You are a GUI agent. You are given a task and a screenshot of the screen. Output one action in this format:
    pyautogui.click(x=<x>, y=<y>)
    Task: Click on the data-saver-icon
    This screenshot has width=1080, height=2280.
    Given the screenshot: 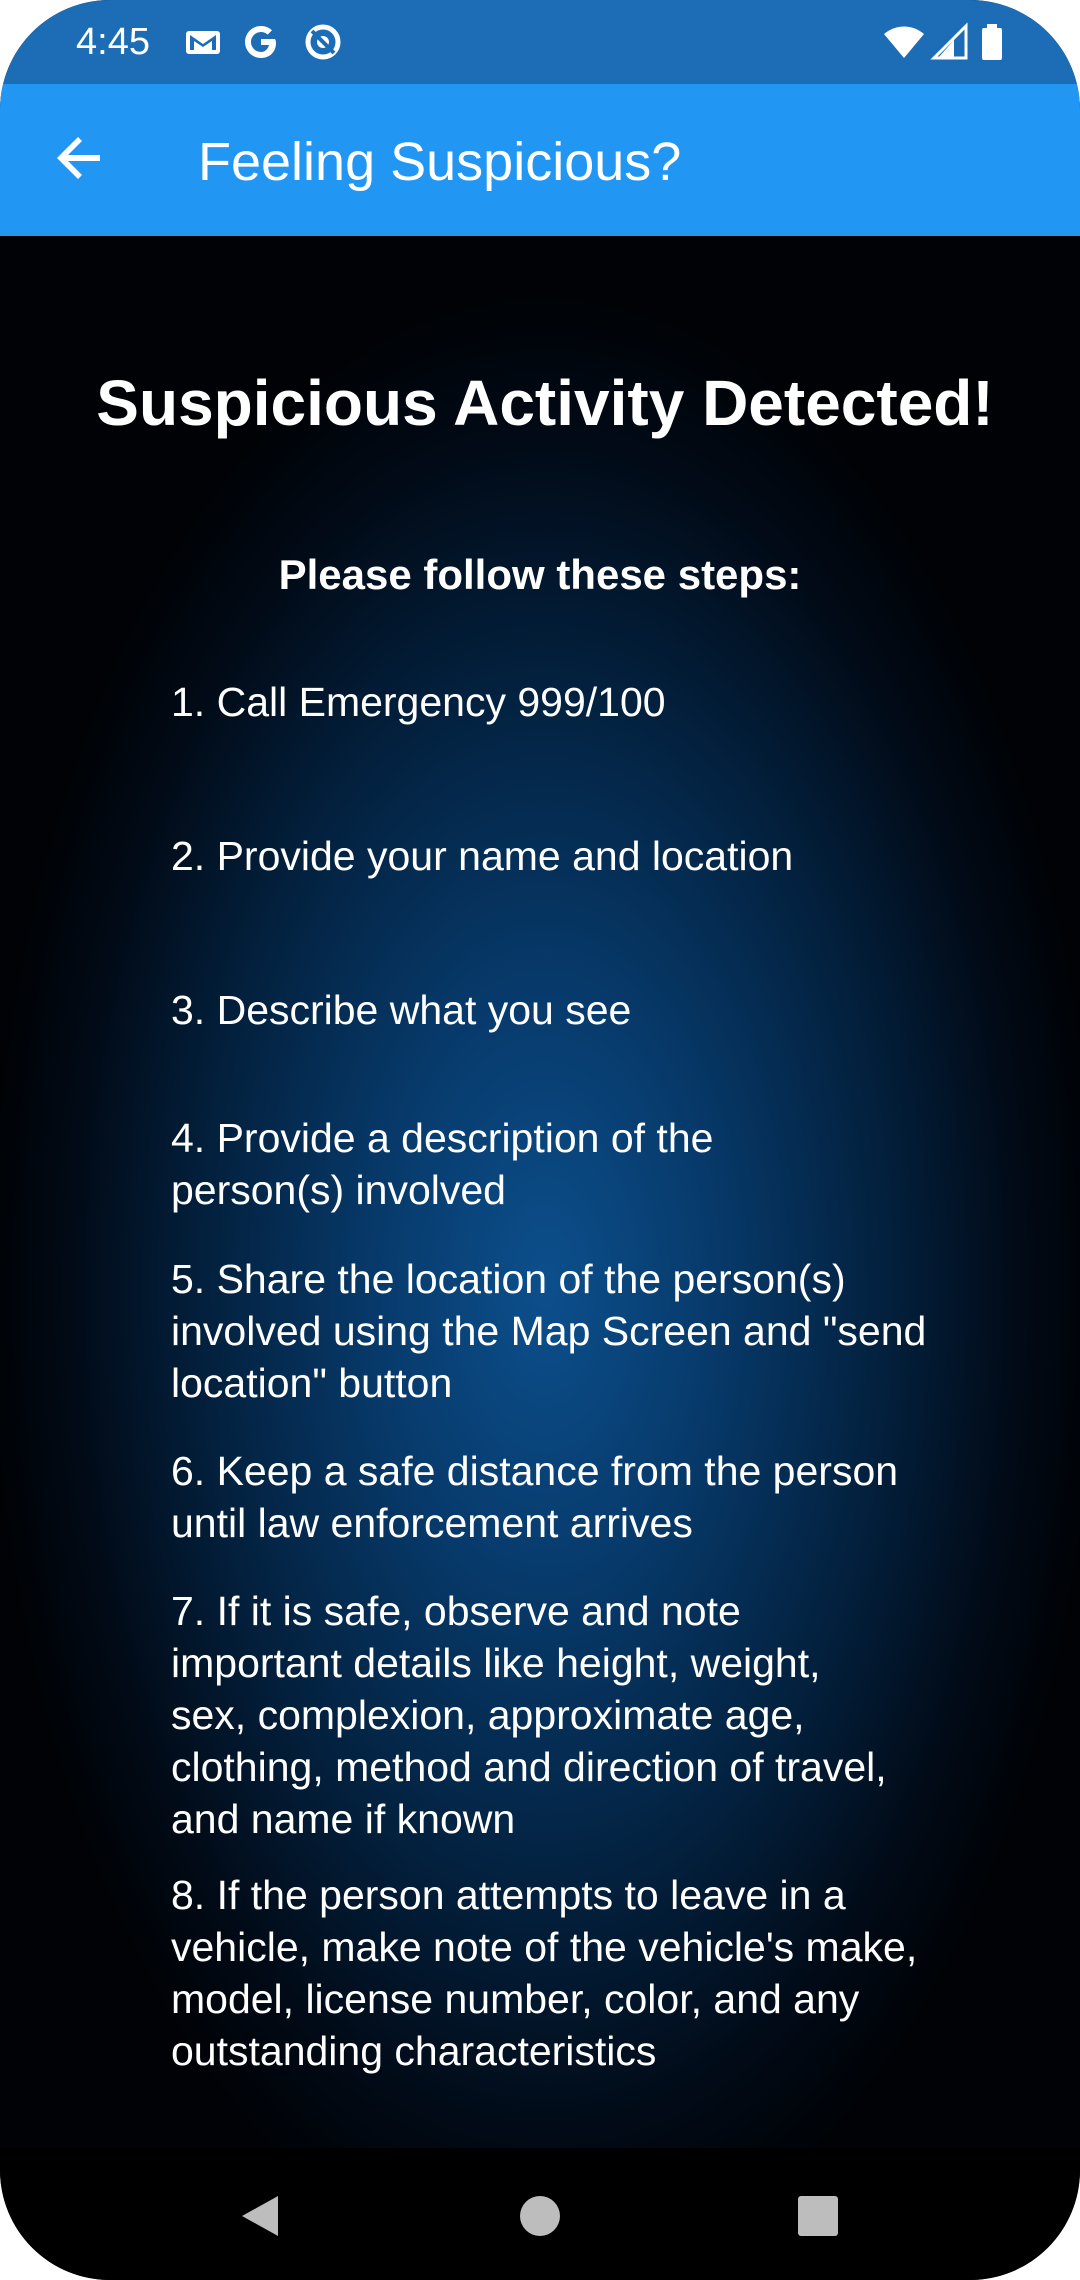 What is the action you would take?
    pyautogui.click(x=323, y=42)
    